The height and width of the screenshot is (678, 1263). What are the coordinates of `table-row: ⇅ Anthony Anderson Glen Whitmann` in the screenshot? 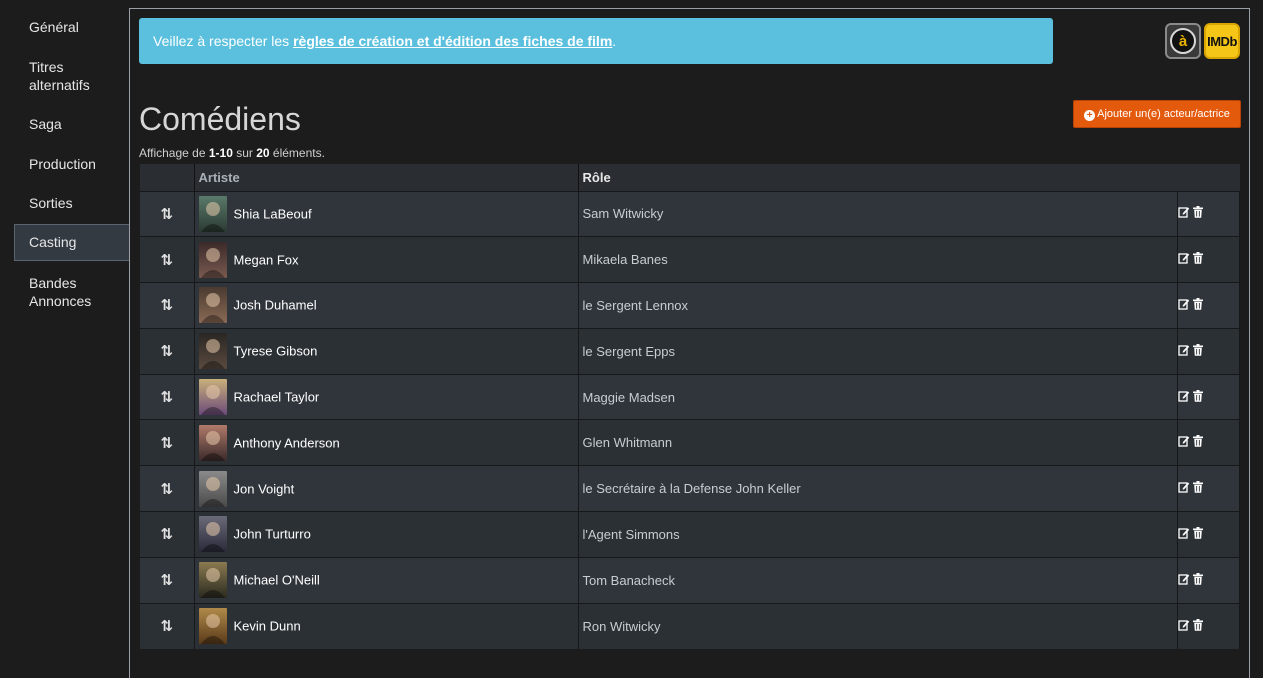 It's located at (690, 442).